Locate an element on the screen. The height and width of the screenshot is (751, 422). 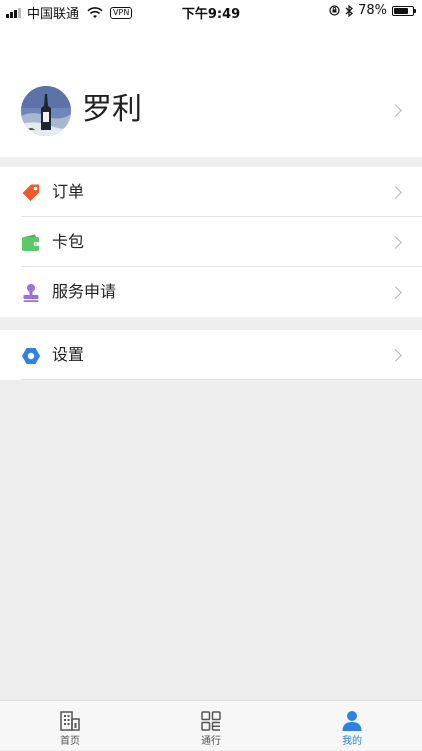
user-icon is located at coordinates (352, 721).